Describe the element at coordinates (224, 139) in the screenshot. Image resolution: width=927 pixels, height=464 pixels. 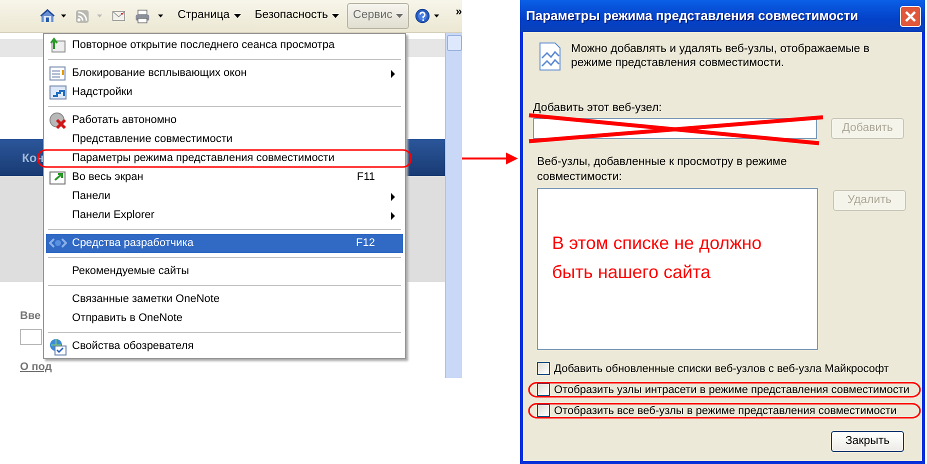
I see `menu-item: Представление совместимости` at that location.